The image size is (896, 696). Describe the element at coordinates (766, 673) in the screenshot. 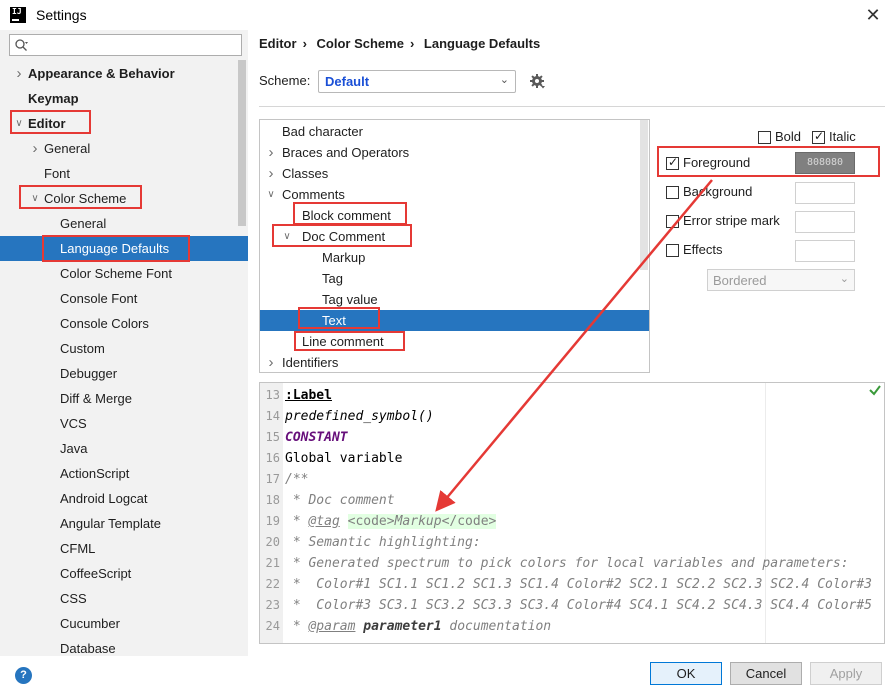

I see `cancel-button: Cancel` at that location.